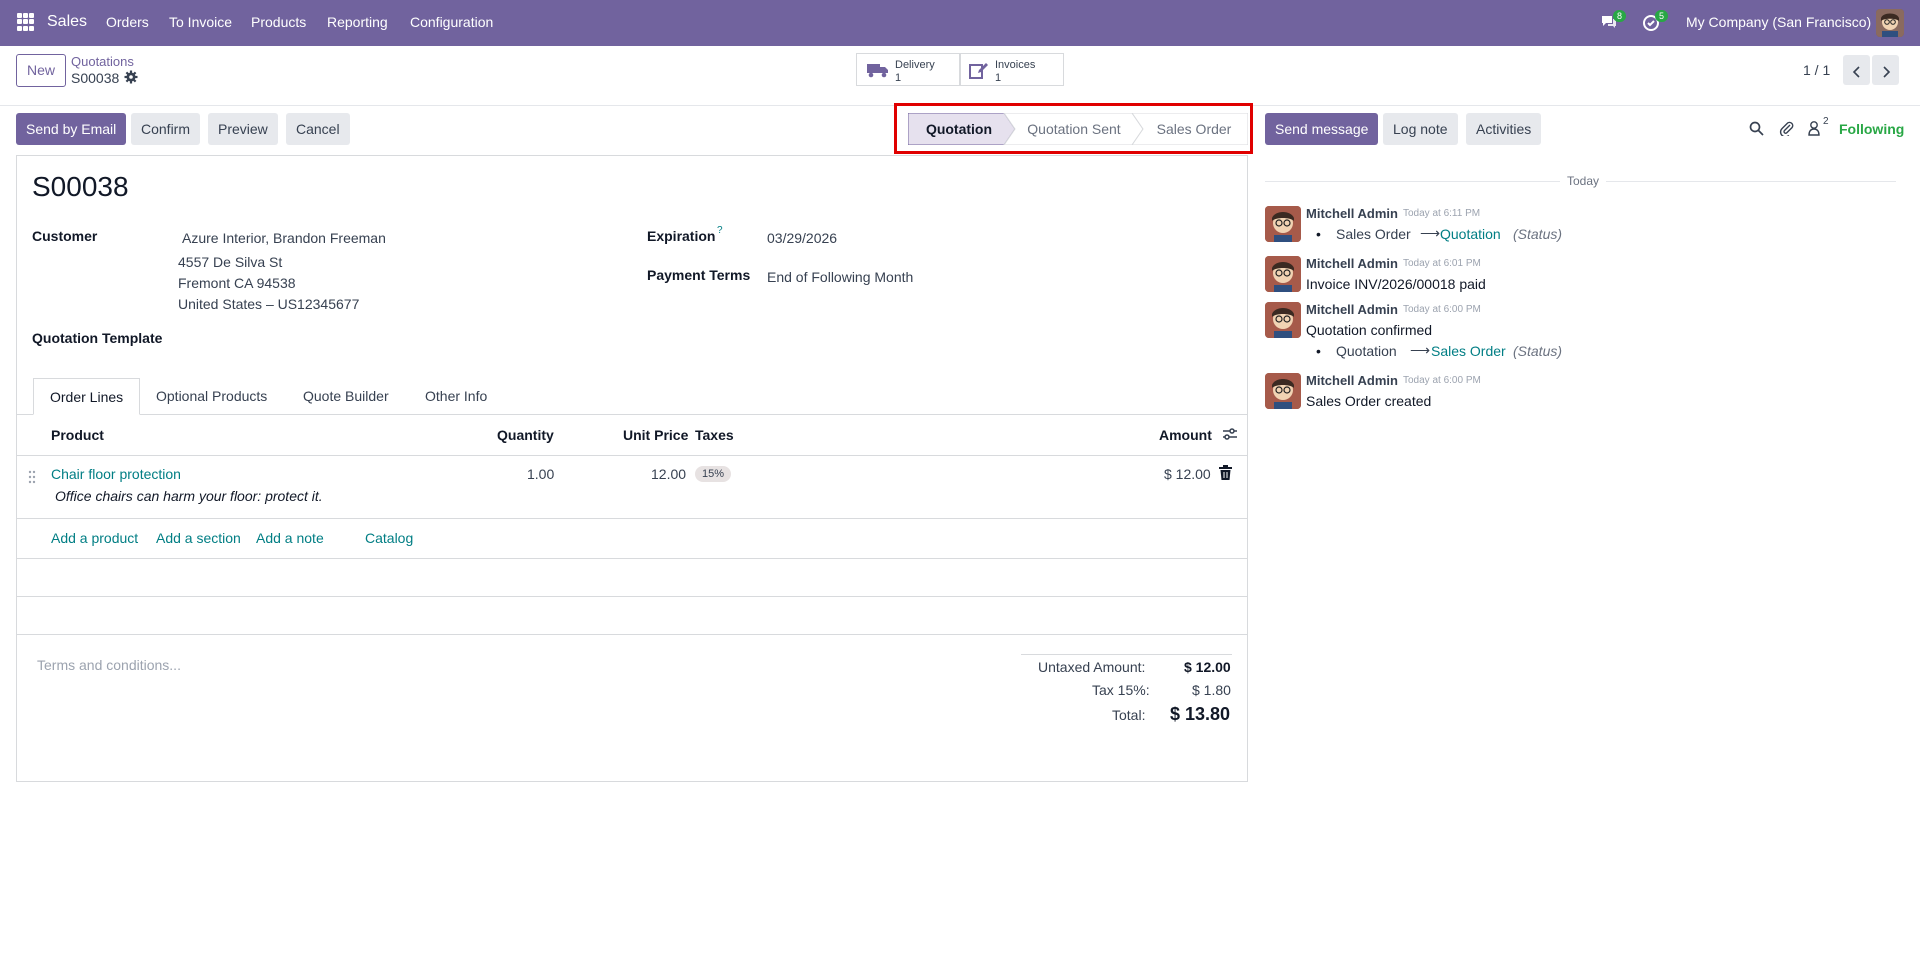 The image size is (1920, 961). I want to click on message-body: Sales Order created, so click(1369, 401).